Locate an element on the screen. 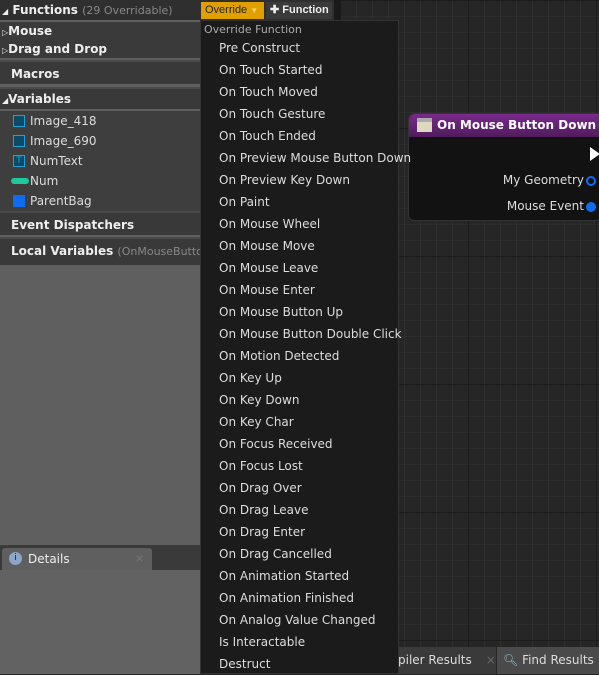  menu-item: On Key Up is located at coordinates (250, 378).